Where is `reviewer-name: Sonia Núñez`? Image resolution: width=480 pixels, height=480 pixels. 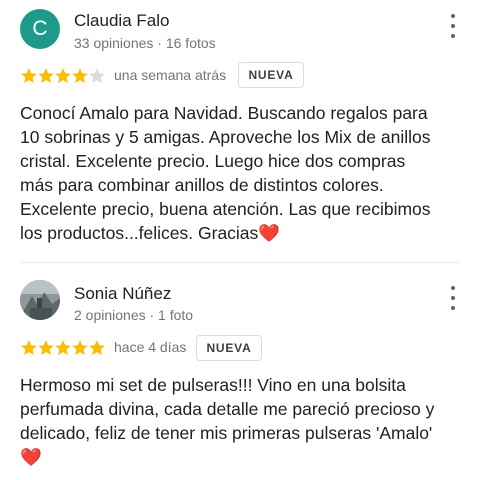
reviewer-name: Sonia Núñez is located at coordinates (122, 294).